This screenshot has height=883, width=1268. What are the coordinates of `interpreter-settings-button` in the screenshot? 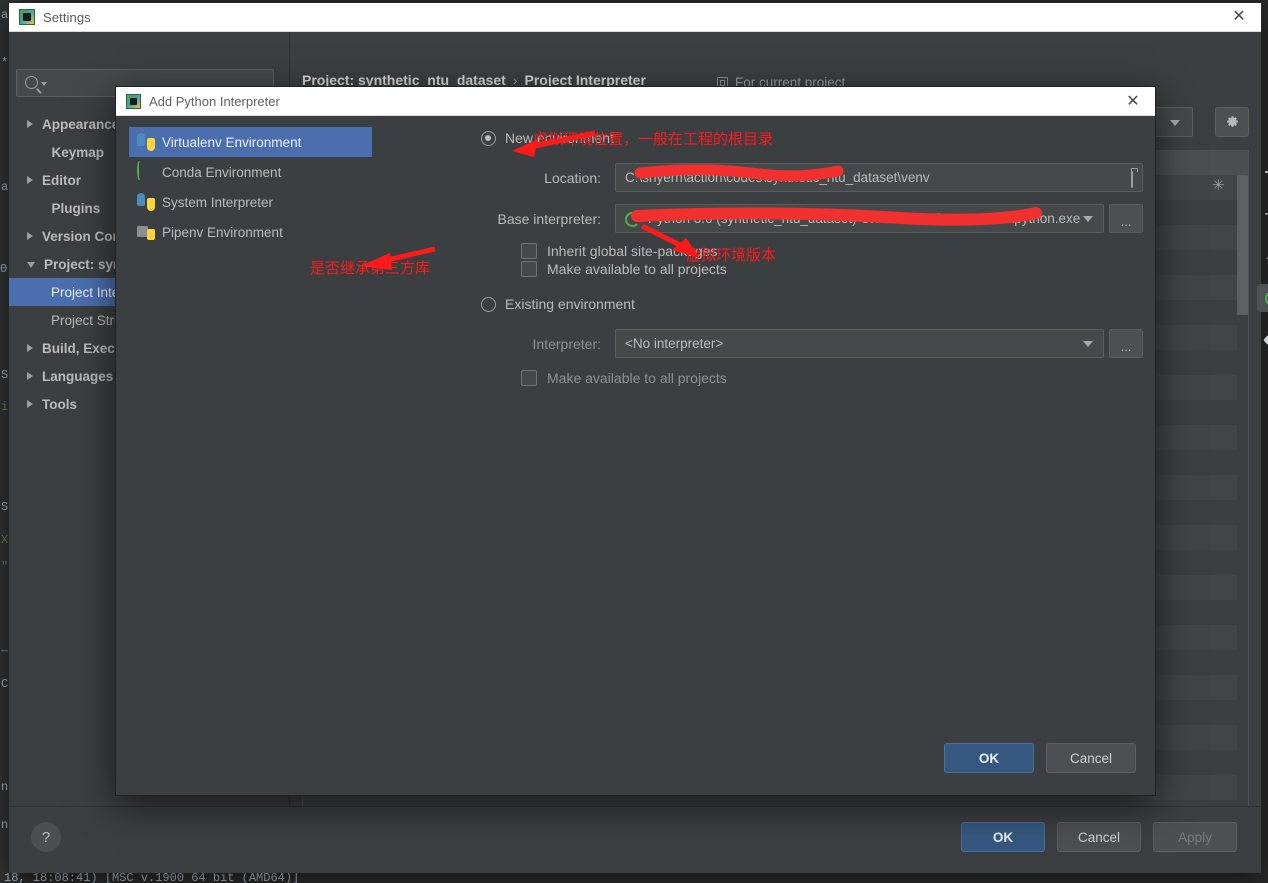 It's located at (1232, 122).